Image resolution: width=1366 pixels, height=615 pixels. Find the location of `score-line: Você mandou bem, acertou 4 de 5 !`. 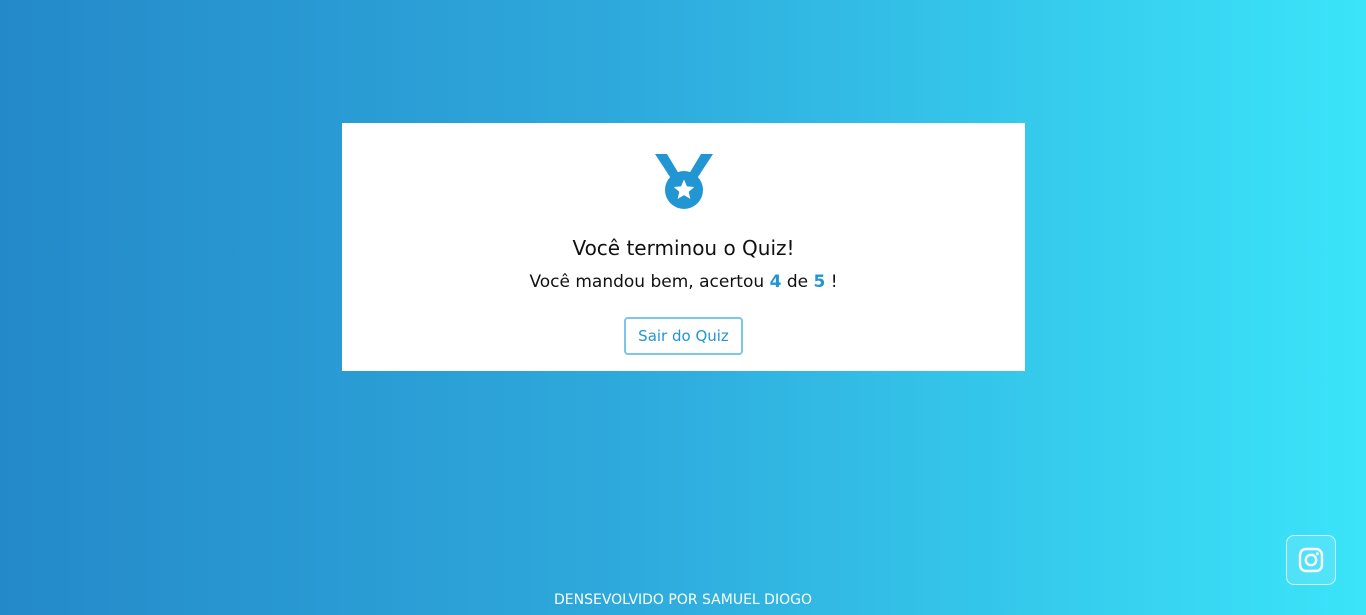

score-line: Você mandou bem, acertou 4 de 5 ! is located at coordinates (683, 282).